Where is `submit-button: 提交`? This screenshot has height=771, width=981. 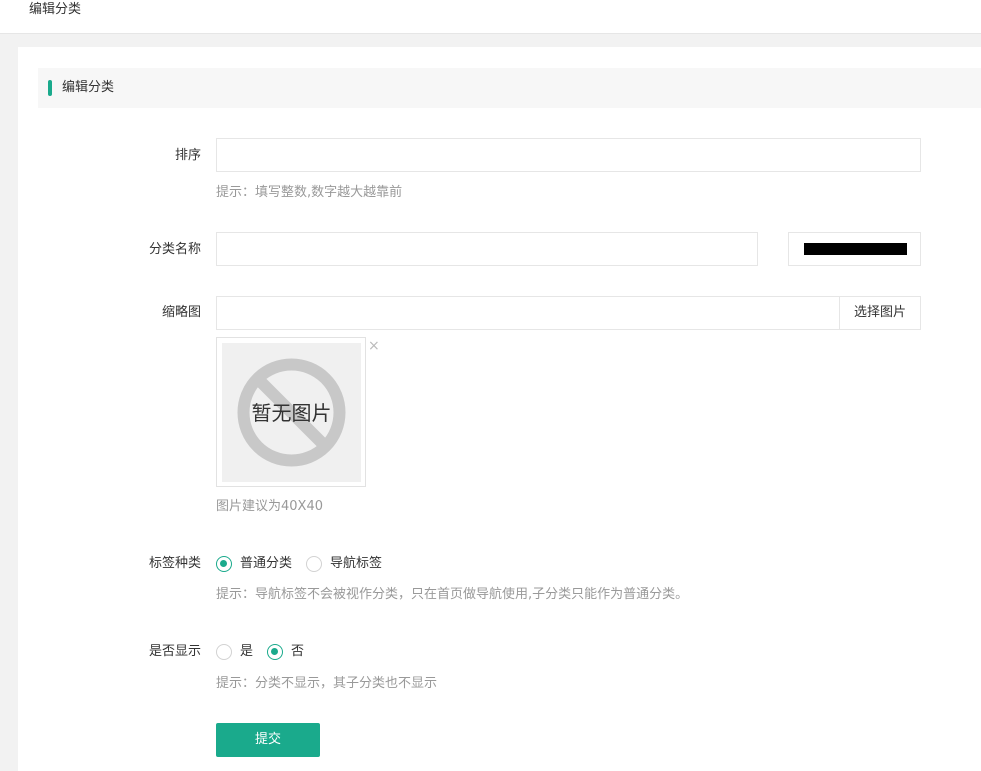 submit-button: 提交 is located at coordinates (268, 740).